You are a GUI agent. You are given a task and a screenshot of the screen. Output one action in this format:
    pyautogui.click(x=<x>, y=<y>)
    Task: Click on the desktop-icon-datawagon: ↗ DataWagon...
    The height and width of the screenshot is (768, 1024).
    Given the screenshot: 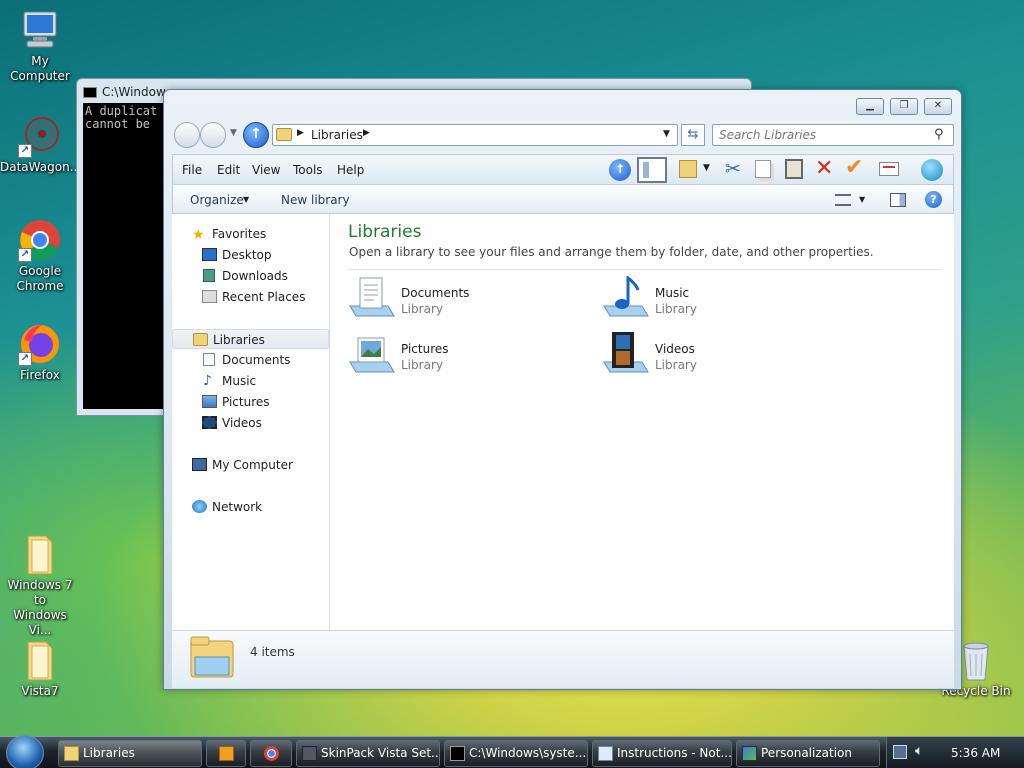 What is the action you would take?
    pyautogui.click(x=40, y=144)
    